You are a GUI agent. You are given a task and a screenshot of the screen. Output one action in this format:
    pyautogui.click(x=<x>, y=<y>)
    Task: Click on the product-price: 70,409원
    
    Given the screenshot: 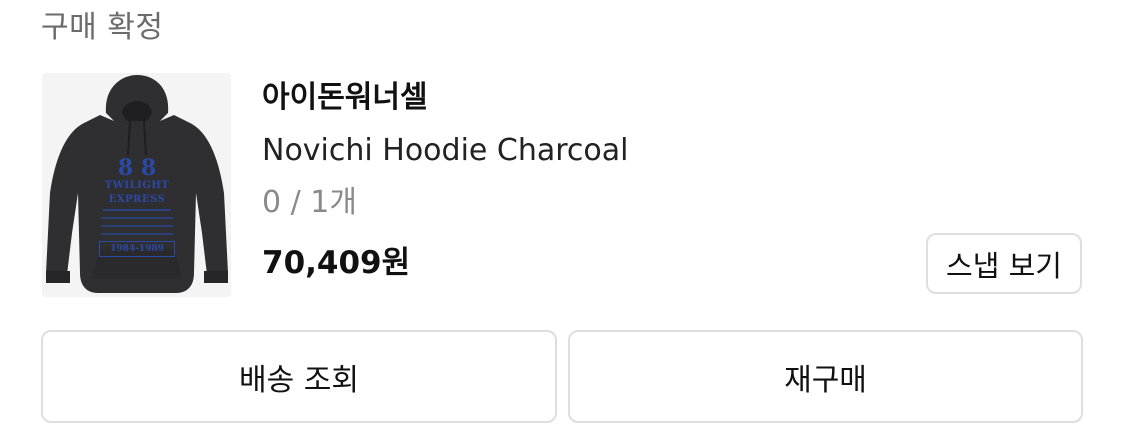 What is the action you would take?
    pyautogui.click(x=336, y=263)
    